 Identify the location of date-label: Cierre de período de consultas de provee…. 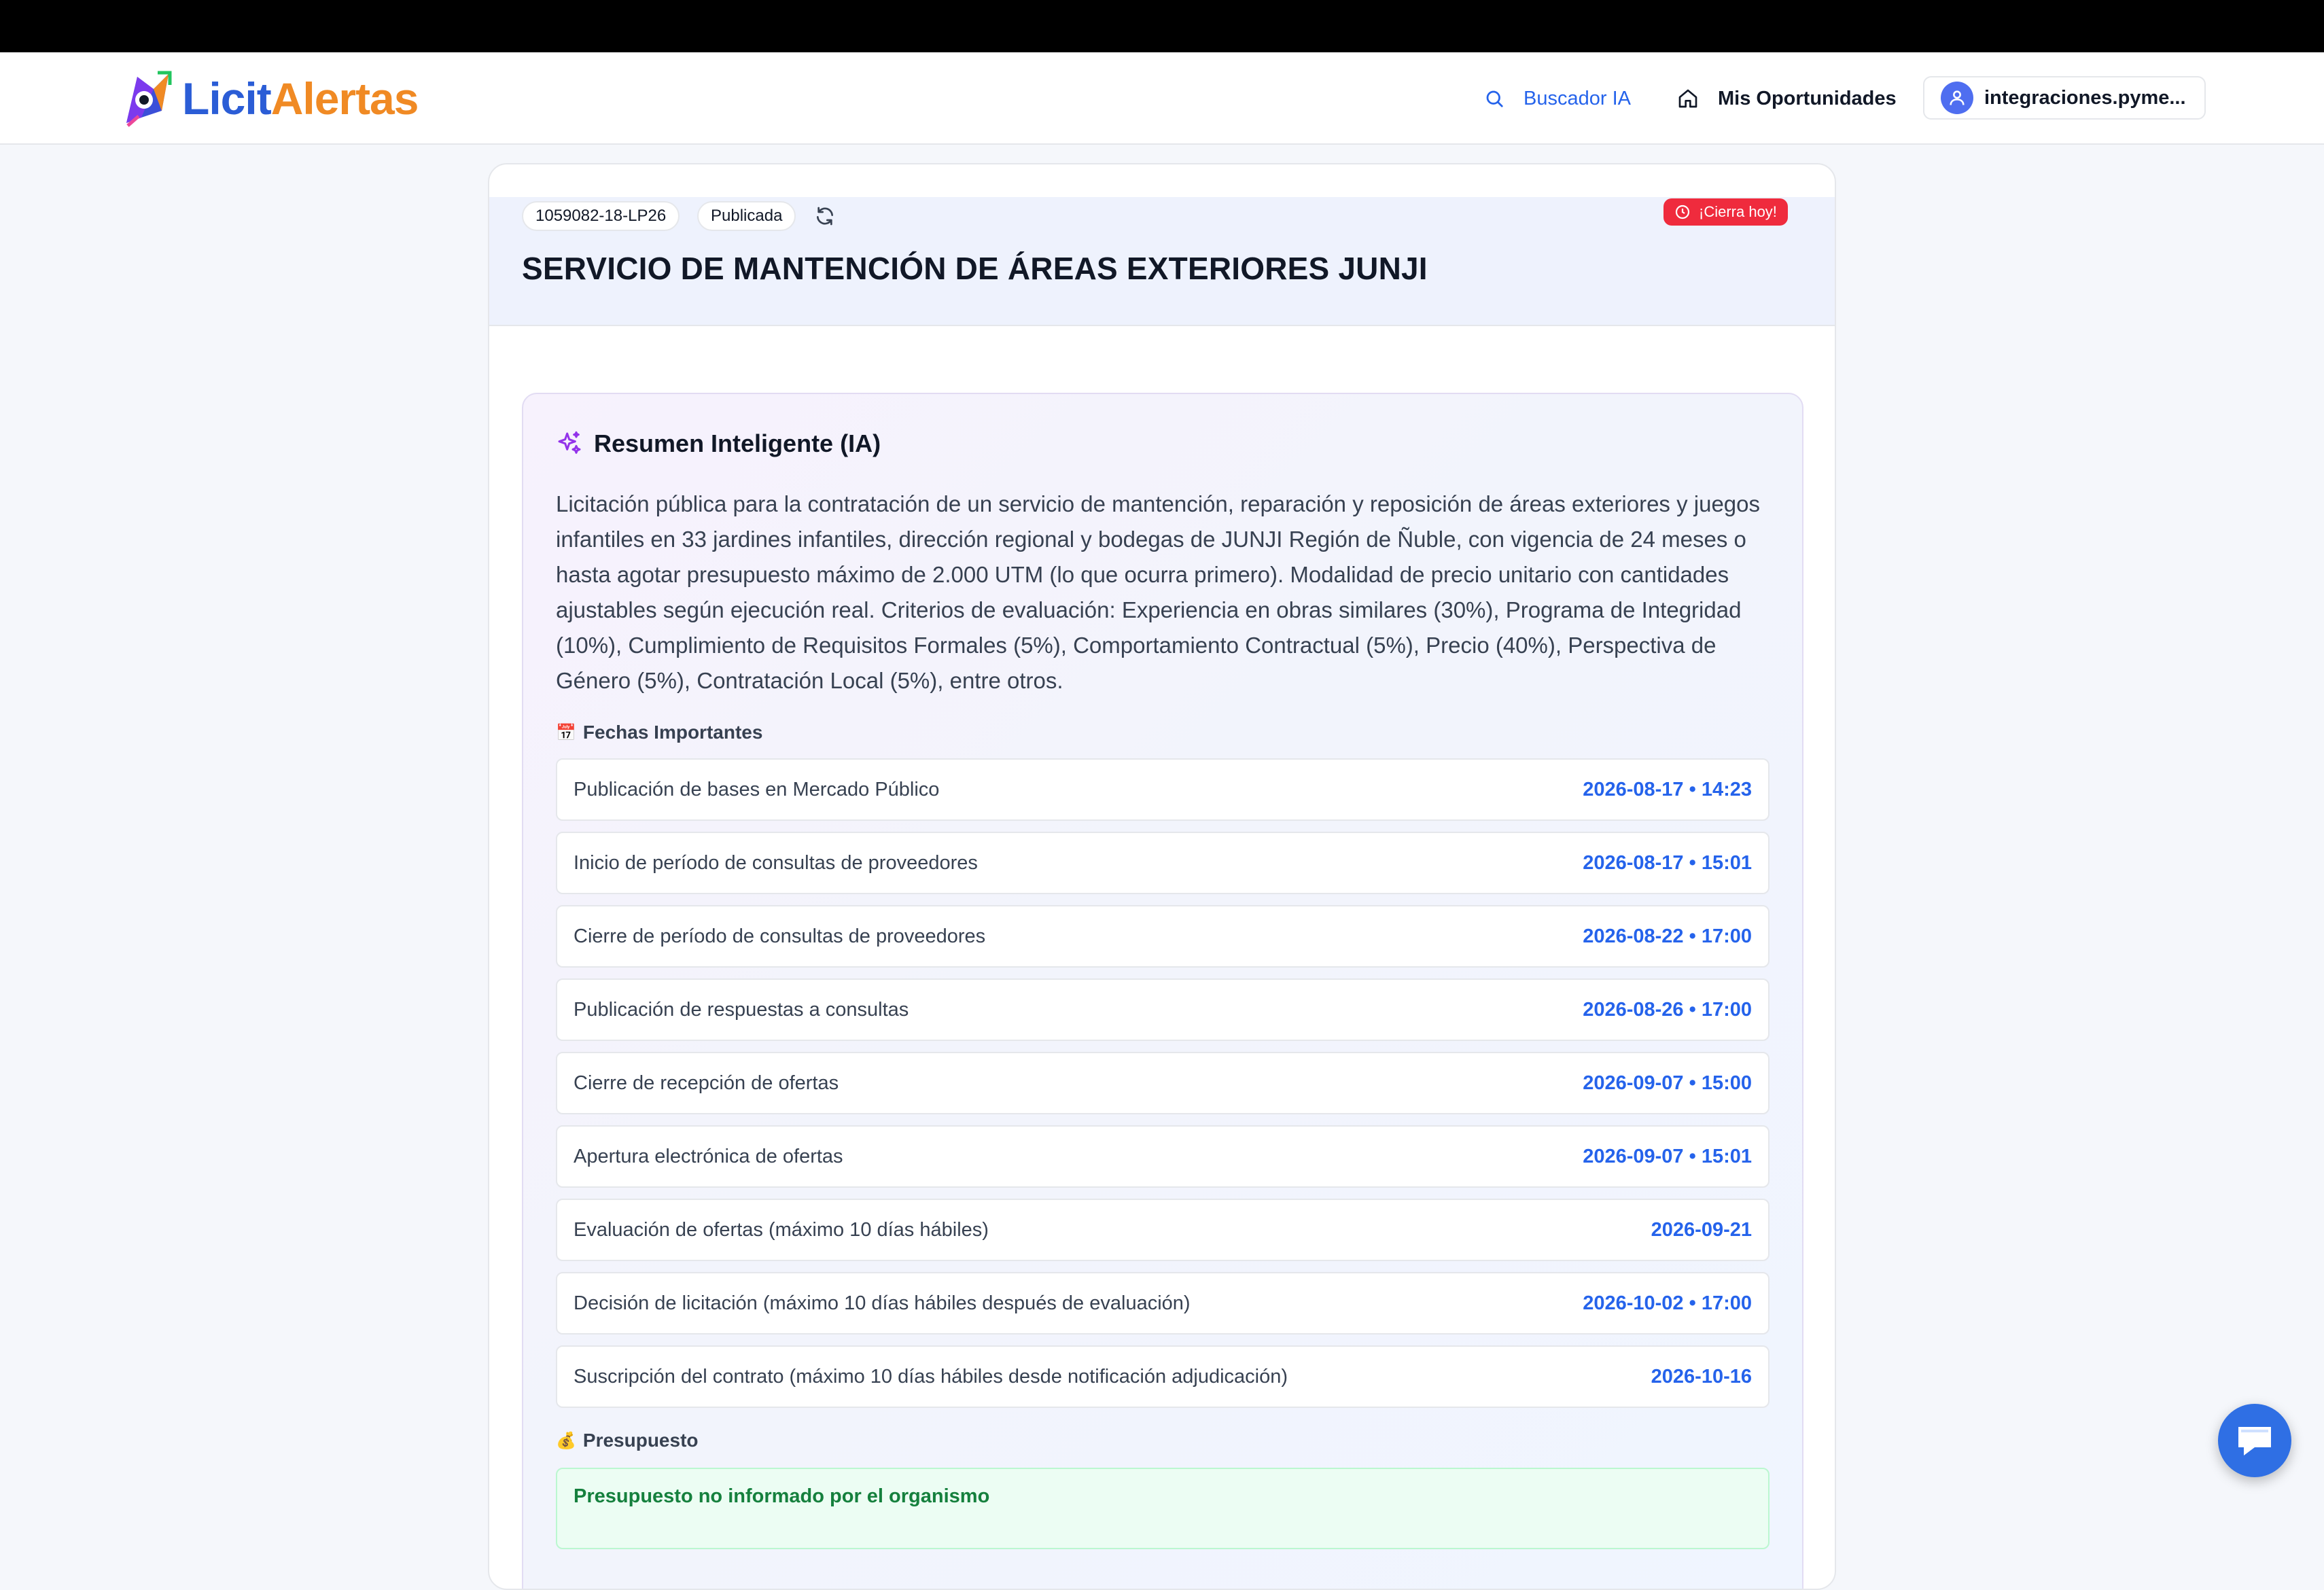
(780, 936).